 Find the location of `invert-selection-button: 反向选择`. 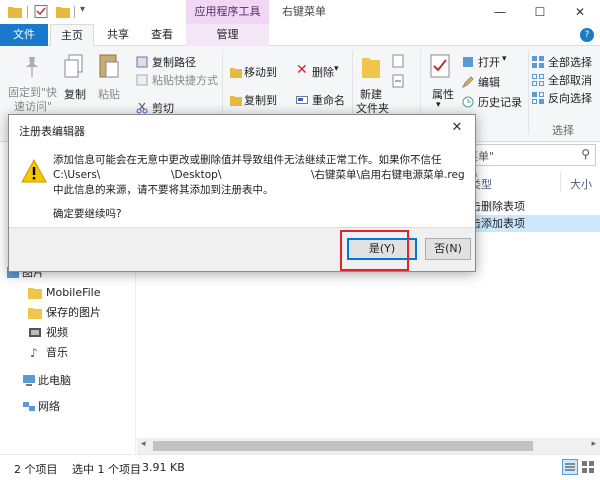

invert-selection-button: 反向选择 is located at coordinates (570, 98).